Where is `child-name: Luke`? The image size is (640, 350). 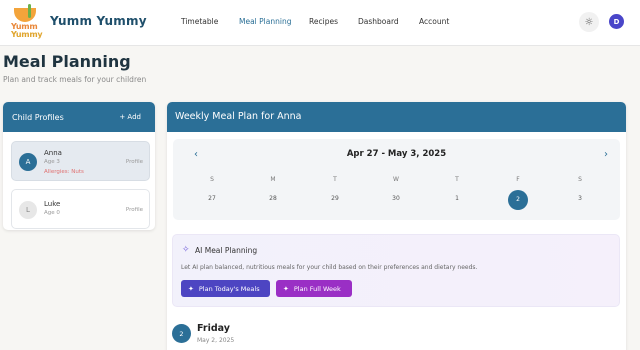
child-name: Luke is located at coordinates (52, 204).